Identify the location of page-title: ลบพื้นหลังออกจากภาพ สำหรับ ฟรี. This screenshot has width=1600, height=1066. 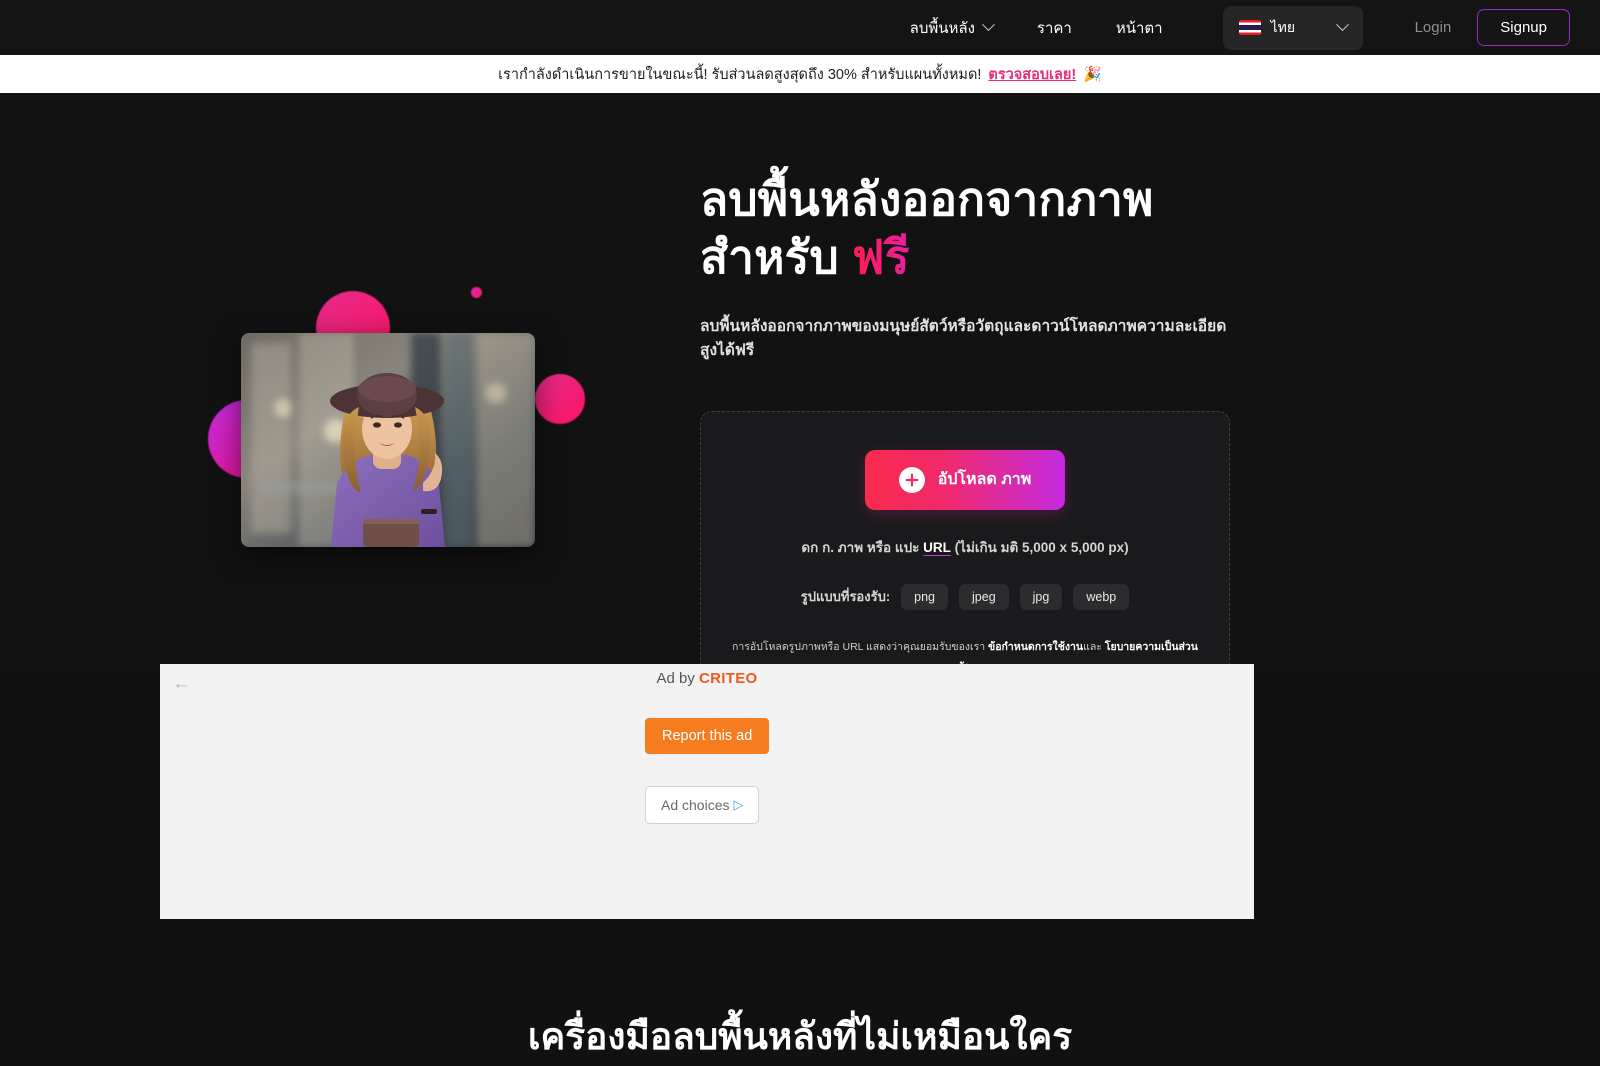
(970, 229).